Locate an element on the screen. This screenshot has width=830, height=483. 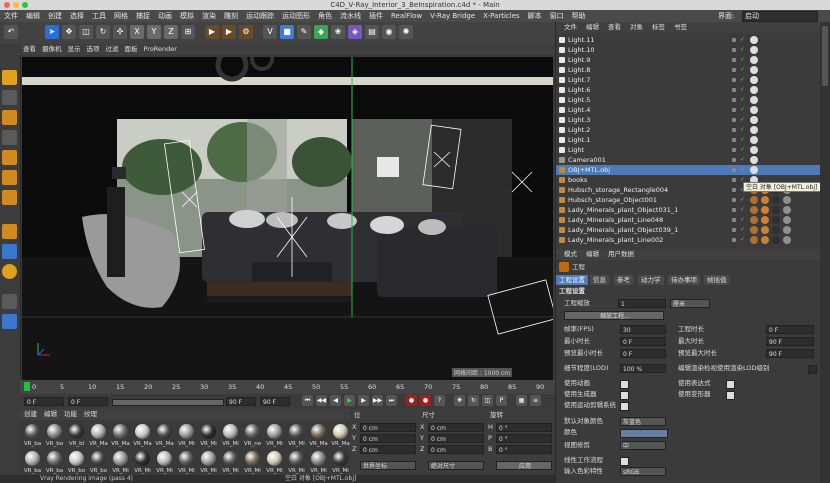
menu-item: 流水线 is located at coordinates (350, 16).